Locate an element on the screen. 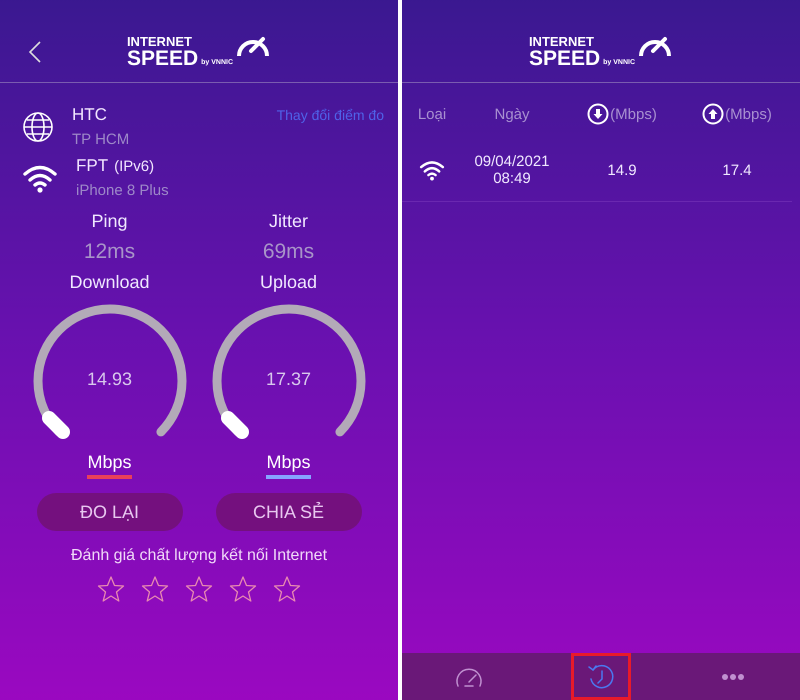 Image resolution: width=800 pixels, height=700 pixels. back-icon is located at coordinates (35, 52).